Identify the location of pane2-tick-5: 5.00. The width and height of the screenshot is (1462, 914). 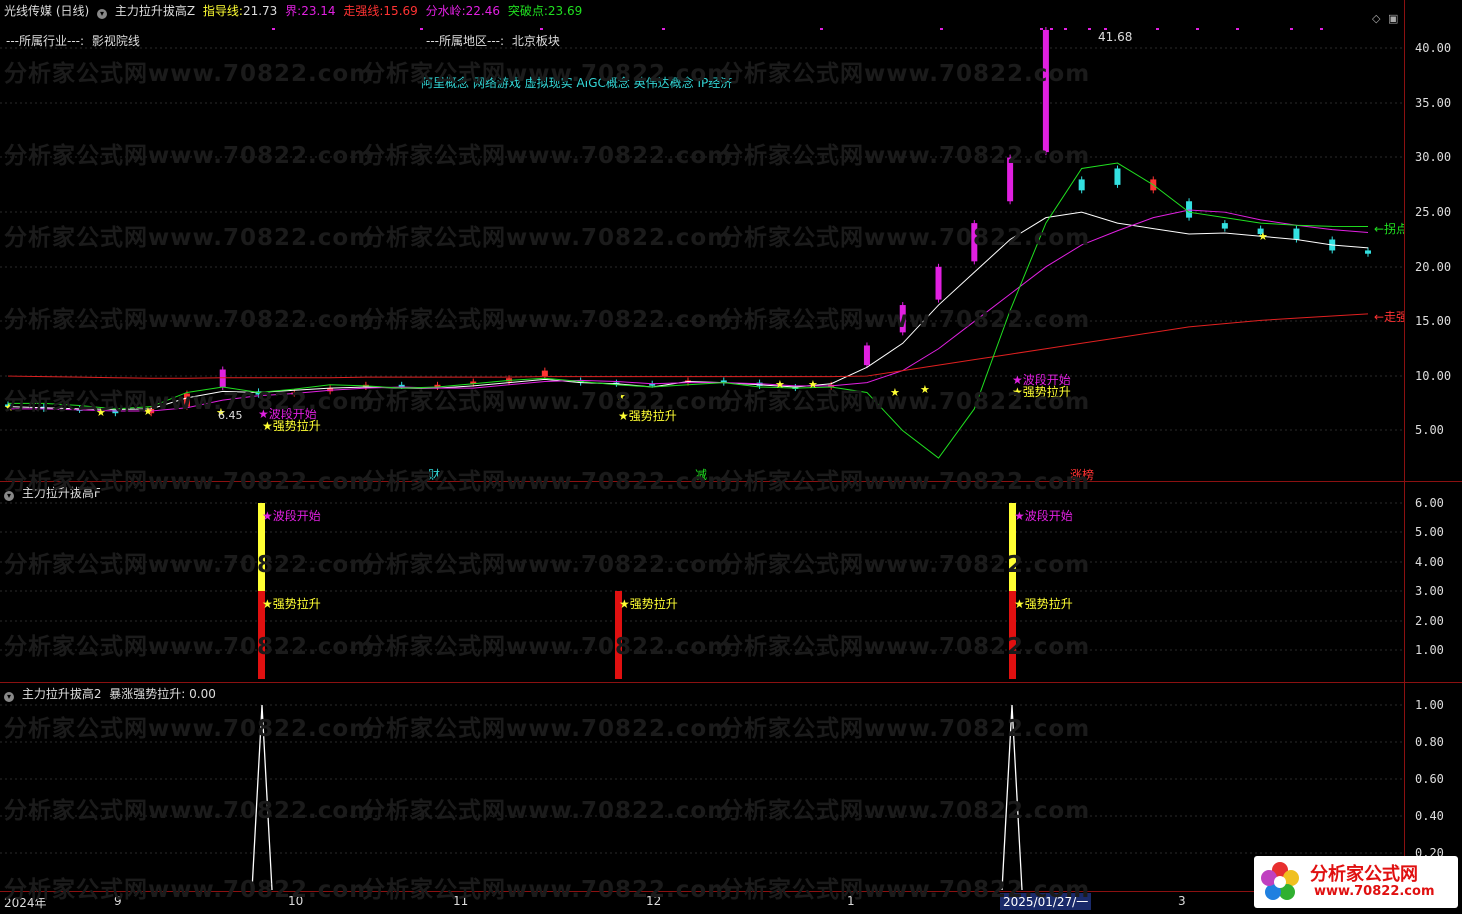
(1429, 532).